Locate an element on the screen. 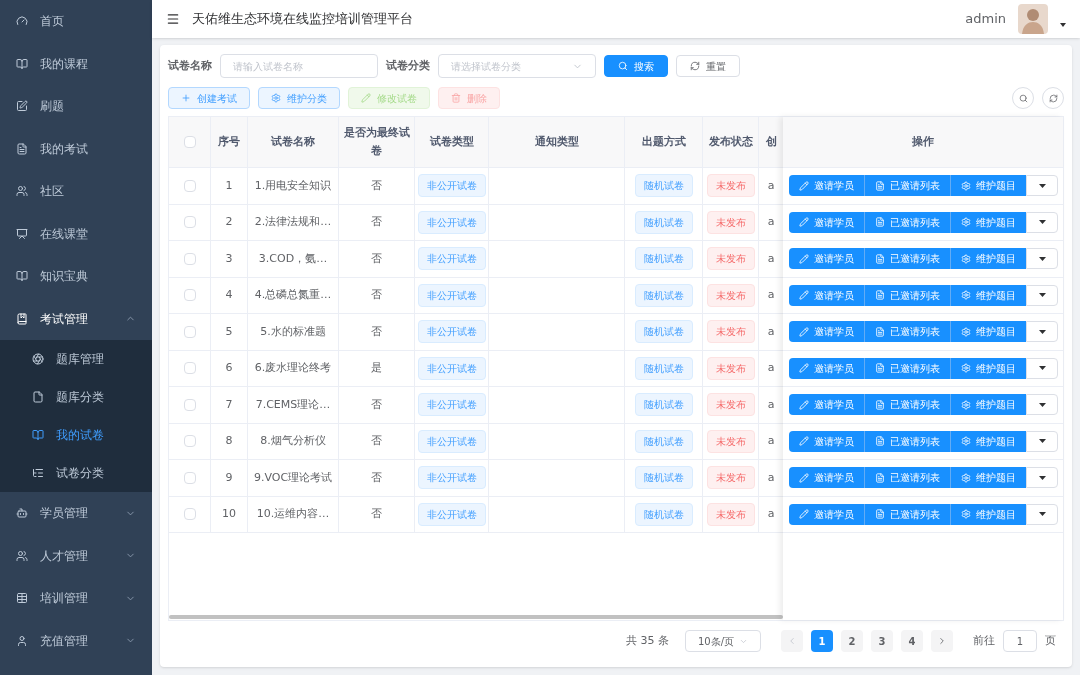  table-cell: 9.VOC理论考试 is located at coordinates (293, 477).